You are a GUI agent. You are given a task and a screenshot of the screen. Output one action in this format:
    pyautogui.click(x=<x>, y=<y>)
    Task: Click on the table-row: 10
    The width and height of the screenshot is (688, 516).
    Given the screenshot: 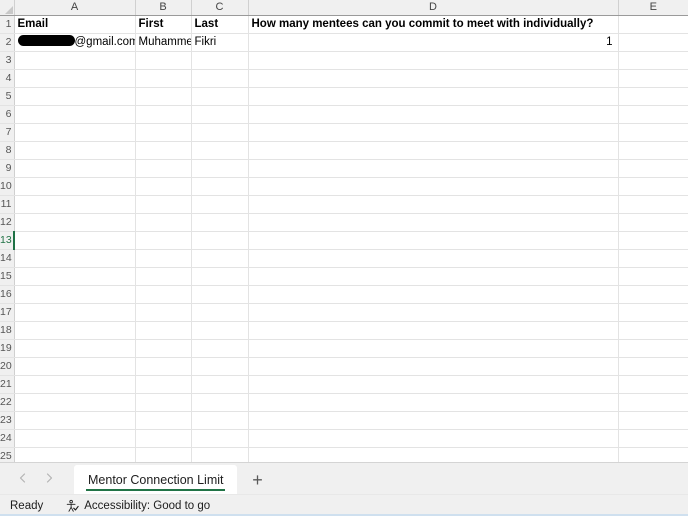 What is the action you would take?
    pyautogui.click(x=344, y=186)
    